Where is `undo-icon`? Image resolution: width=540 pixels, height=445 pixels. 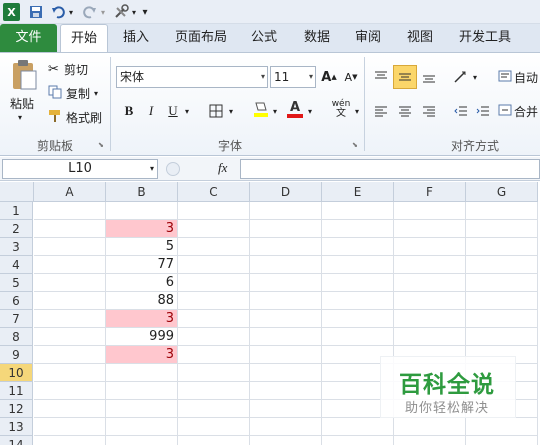
undo-icon is located at coordinates (58, 12).